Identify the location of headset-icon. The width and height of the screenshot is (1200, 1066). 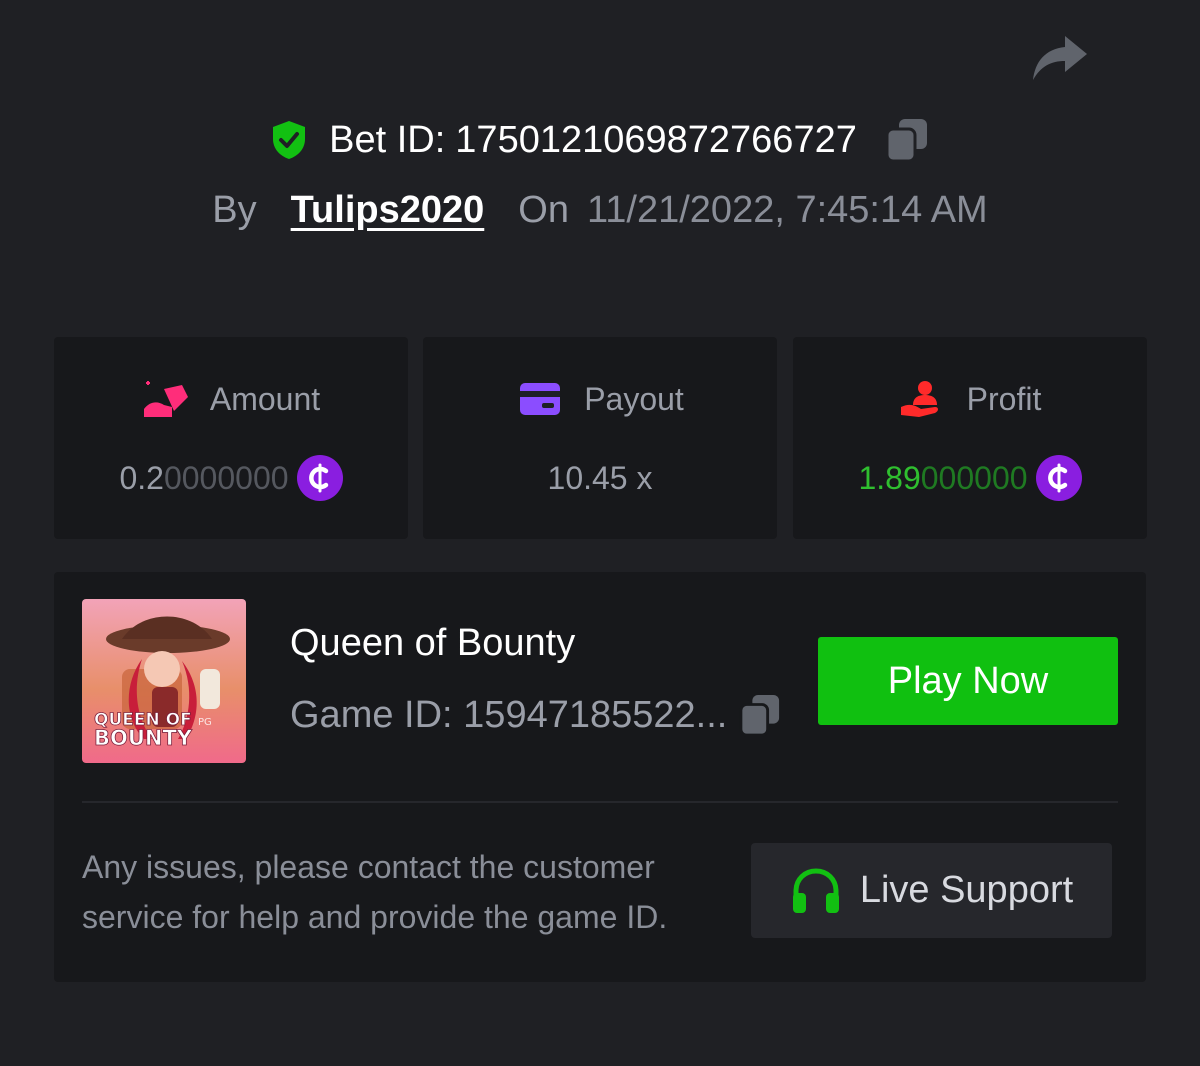
(815, 890).